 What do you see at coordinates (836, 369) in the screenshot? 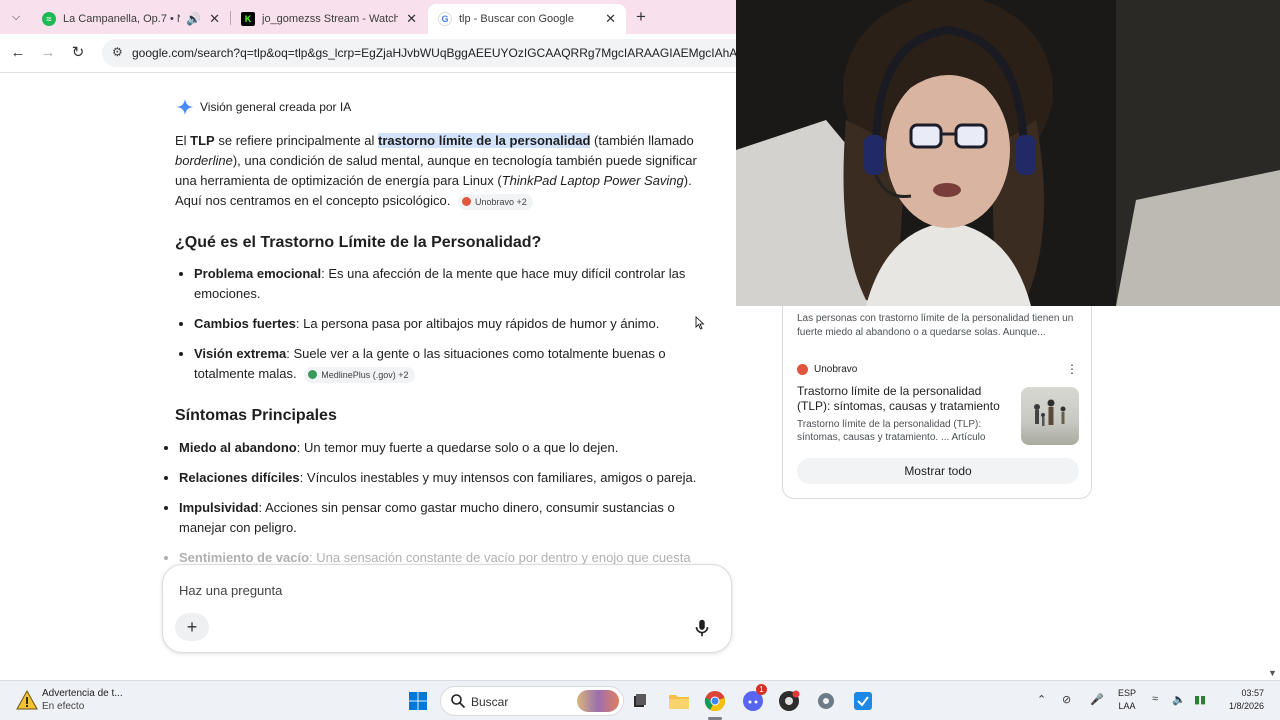
I see `source-name: Unobravo` at bounding box center [836, 369].